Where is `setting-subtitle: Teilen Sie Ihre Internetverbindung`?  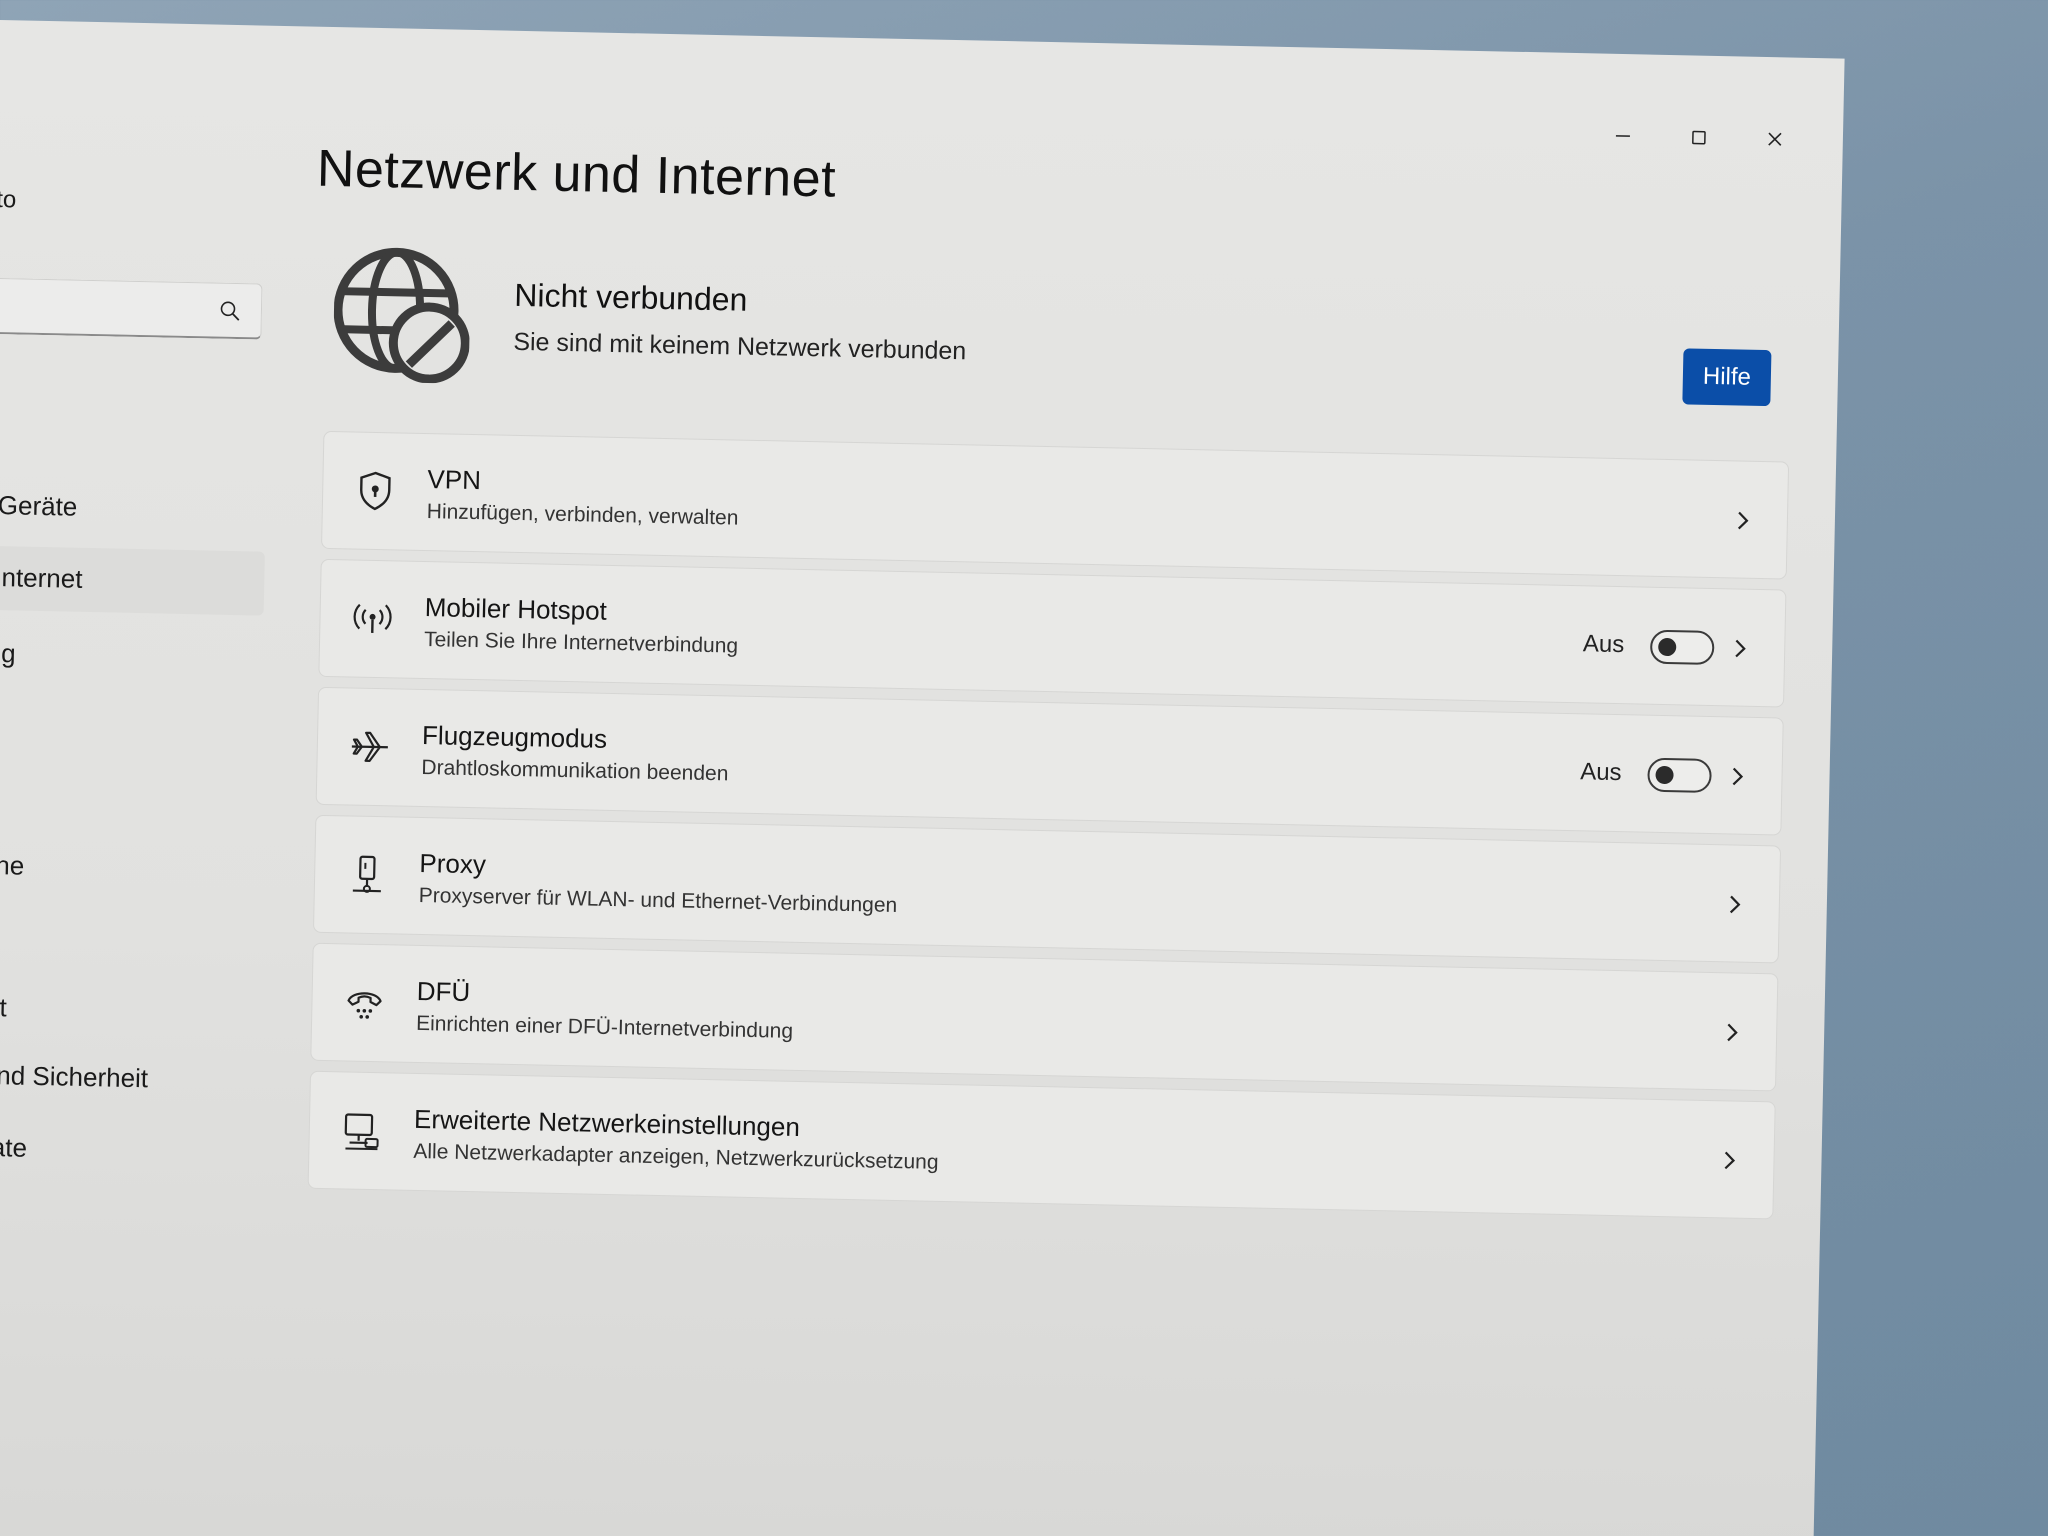 setting-subtitle: Teilen Sie Ihre Internetverbindung is located at coordinates (581, 643).